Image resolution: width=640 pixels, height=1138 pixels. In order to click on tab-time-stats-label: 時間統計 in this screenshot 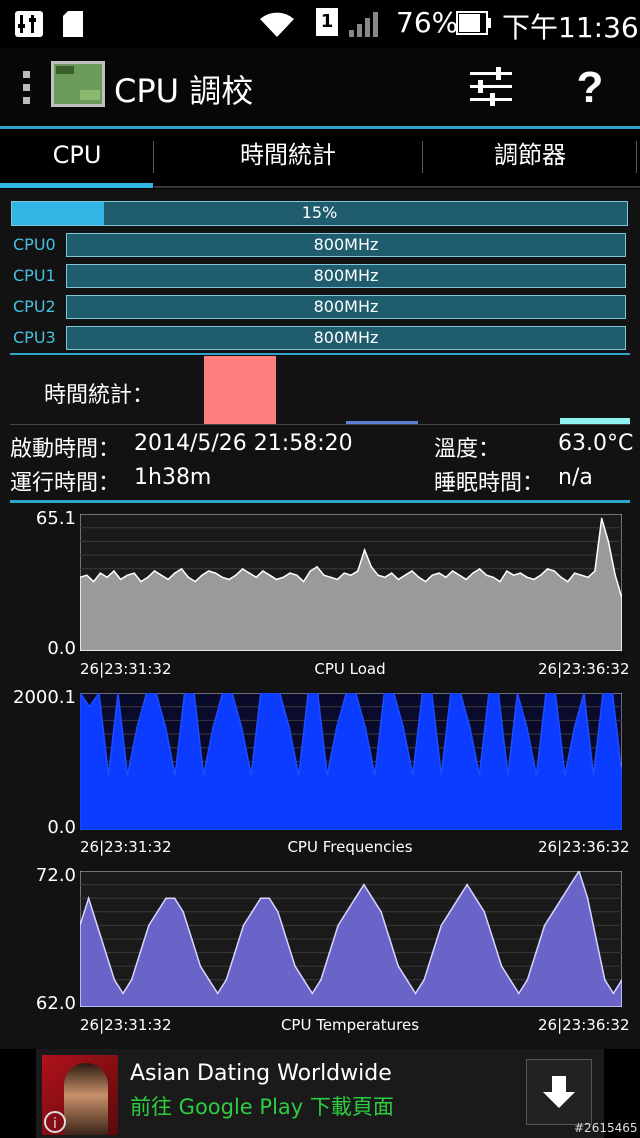, I will do `click(288, 155)`.